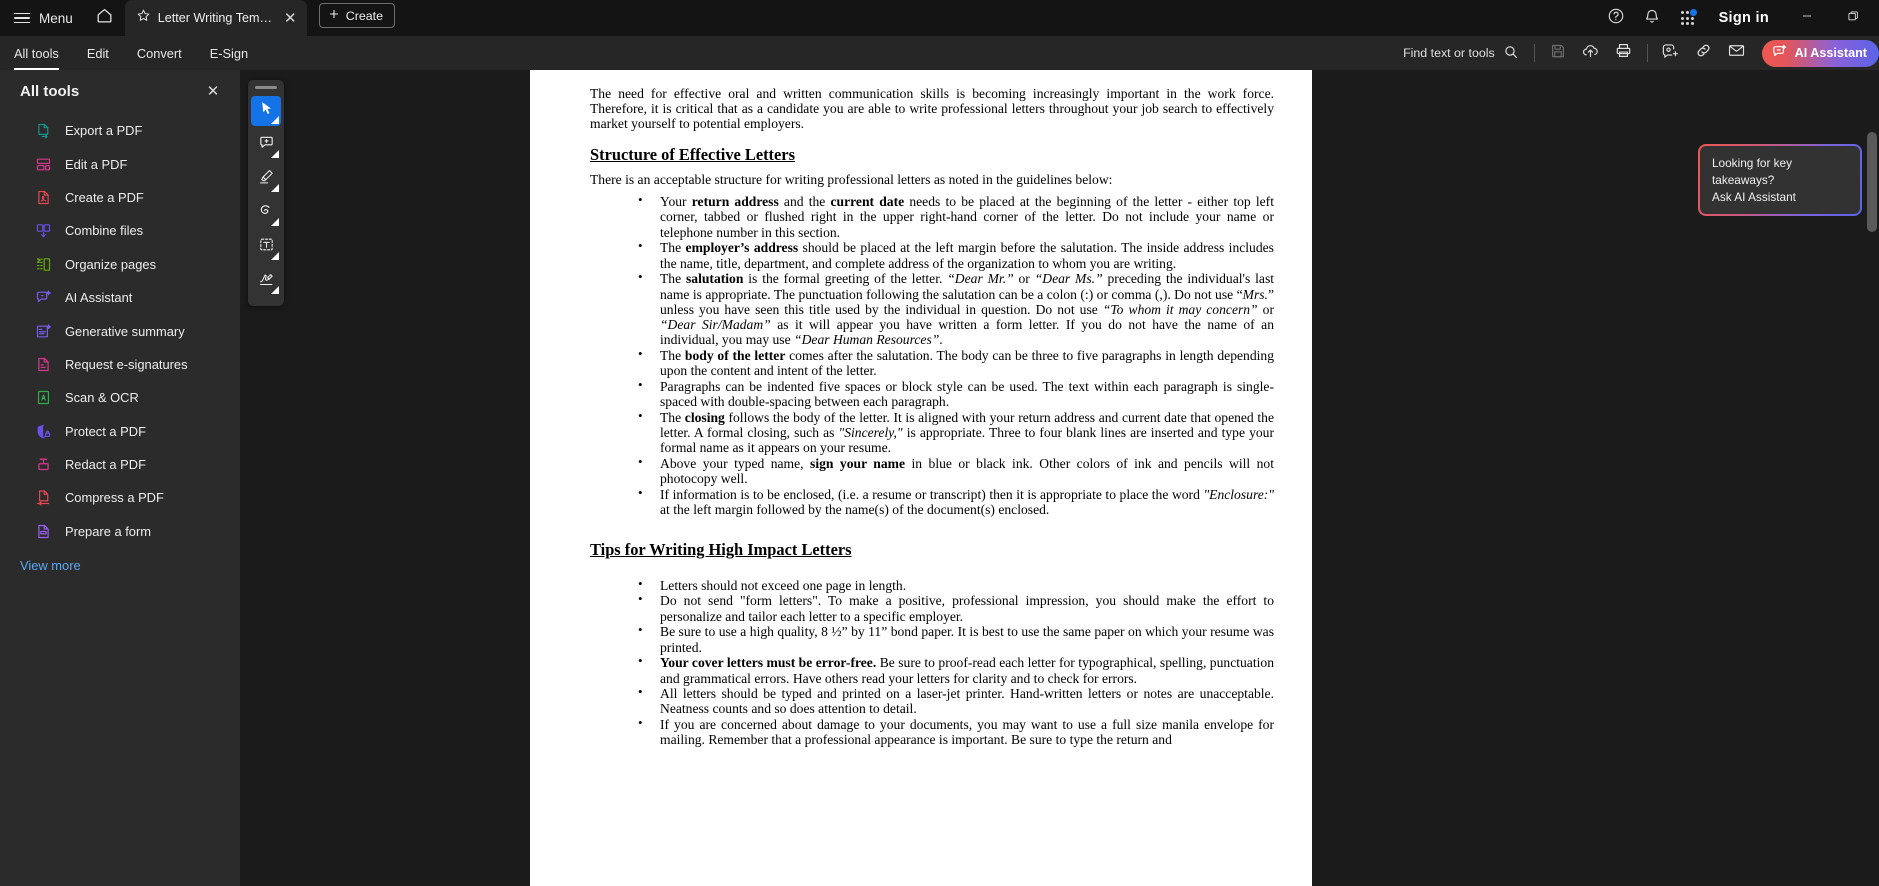 The image size is (1879, 886). What do you see at coordinates (1872, 182) in the screenshot?
I see `scrollbar-thumb` at bounding box center [1872, 182].